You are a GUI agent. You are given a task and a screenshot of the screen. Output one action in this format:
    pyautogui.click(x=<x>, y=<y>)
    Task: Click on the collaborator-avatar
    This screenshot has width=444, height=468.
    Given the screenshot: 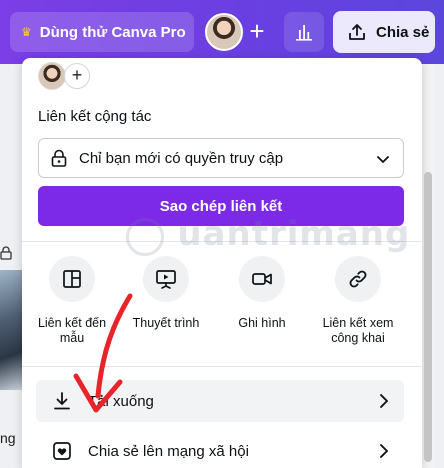 What is the action you would take?
    pyautogui.click(x=52, y=76)
    